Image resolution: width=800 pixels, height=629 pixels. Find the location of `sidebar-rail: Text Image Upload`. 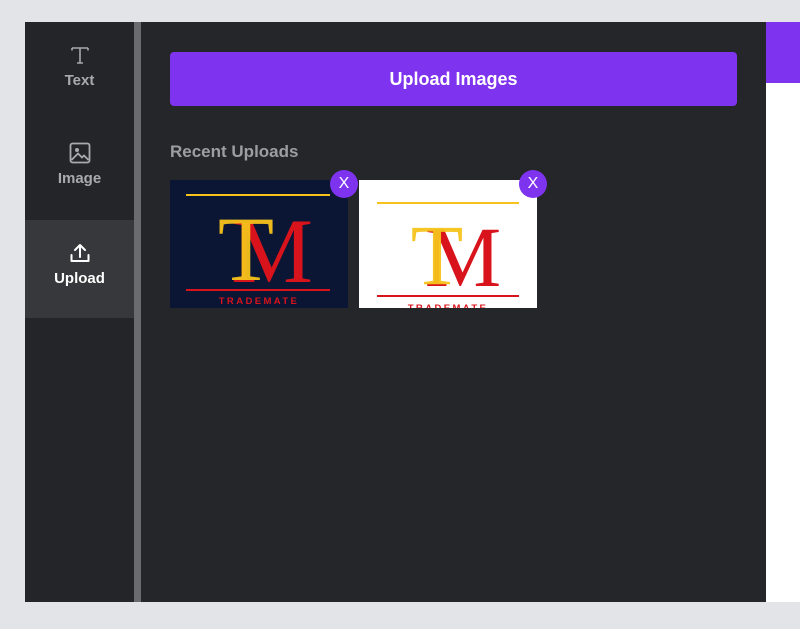

sidebar-rail: Text Image Upload is located at coordinates (79, 312).